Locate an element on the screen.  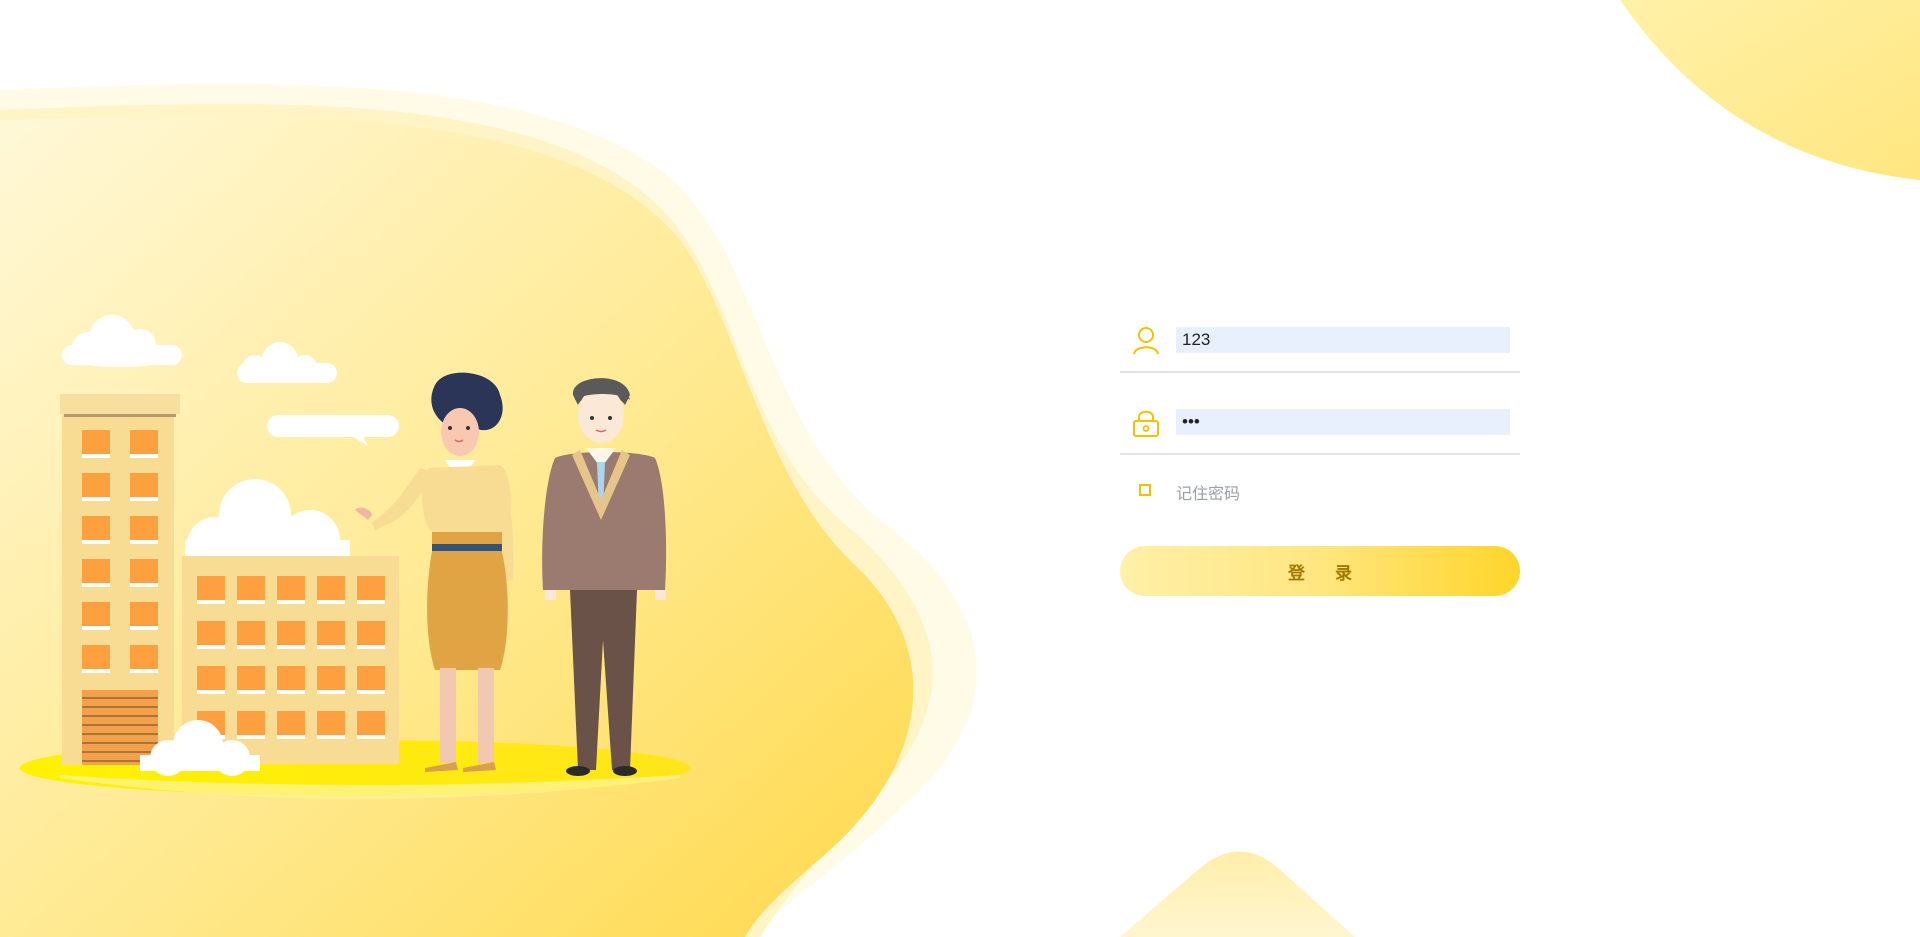
username-row is located at coordinates (1320, 344).